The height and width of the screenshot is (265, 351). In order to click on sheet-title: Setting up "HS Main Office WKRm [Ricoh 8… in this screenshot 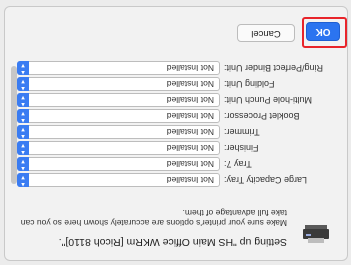, I will do `click(172, 242)`.